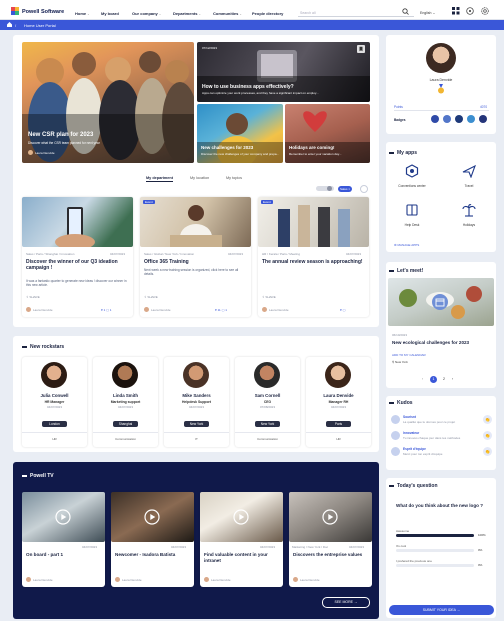  Describe the element at coordinates (470, 11) in the screenshot. I see `notifications-icon` at that location.